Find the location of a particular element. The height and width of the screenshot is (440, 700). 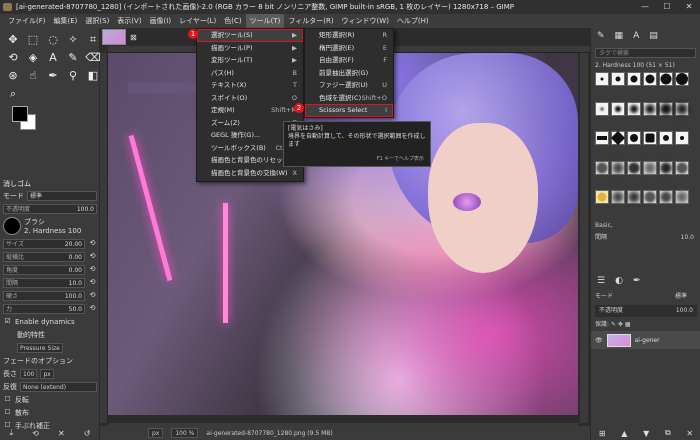

menu-item-selection-tools: 選択ツール(S) ▶ is located at coordinates (250, 35).